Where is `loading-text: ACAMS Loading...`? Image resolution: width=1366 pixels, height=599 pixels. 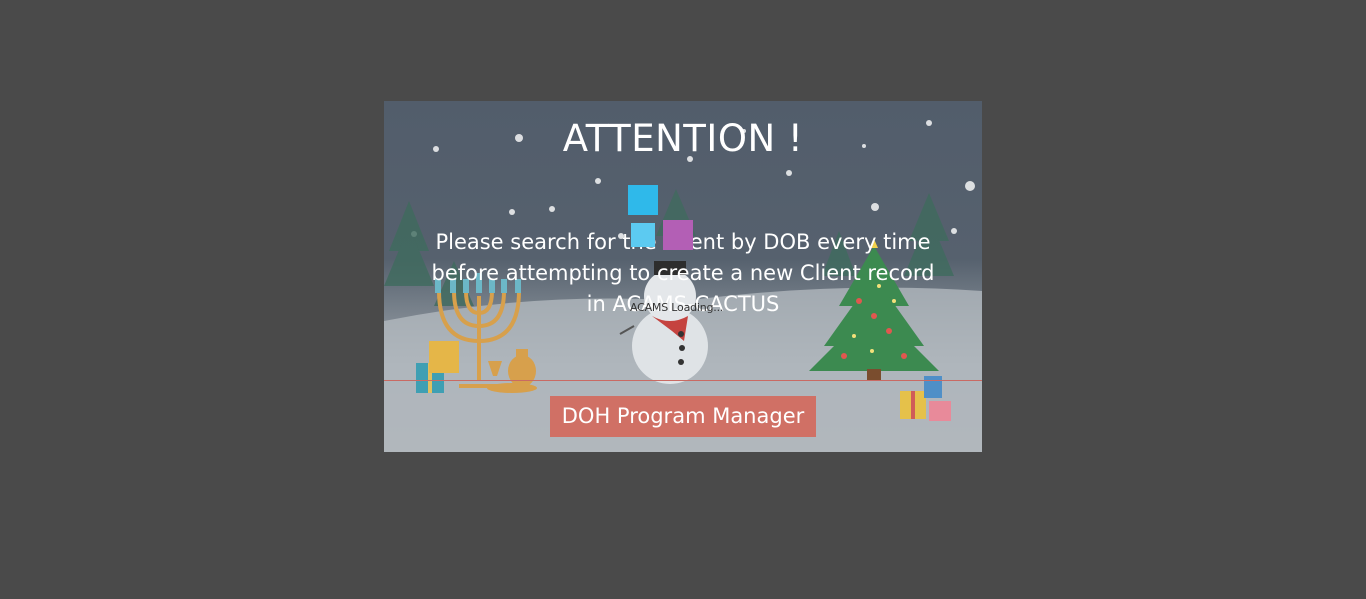
loading-text: ACAMS Loading... is located at coordinates (677, 307).